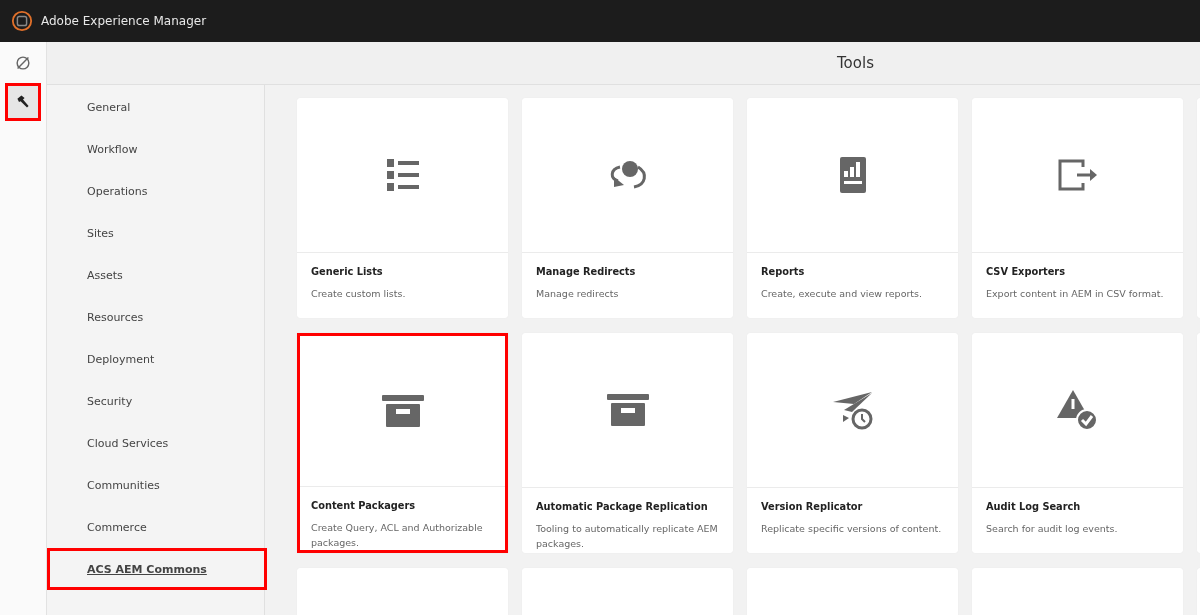 The height and width of the screenshot is (615, 1200). I want to click on compass-icon, so click(23, 63).